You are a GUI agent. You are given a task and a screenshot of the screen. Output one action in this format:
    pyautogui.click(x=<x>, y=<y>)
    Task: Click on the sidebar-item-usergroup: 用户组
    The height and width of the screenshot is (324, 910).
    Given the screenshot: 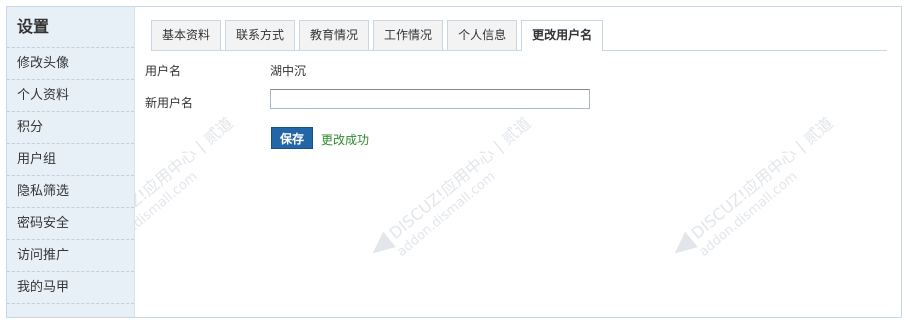 What is the action you would take?
    pyautogui.click(x=70, y=160)
    